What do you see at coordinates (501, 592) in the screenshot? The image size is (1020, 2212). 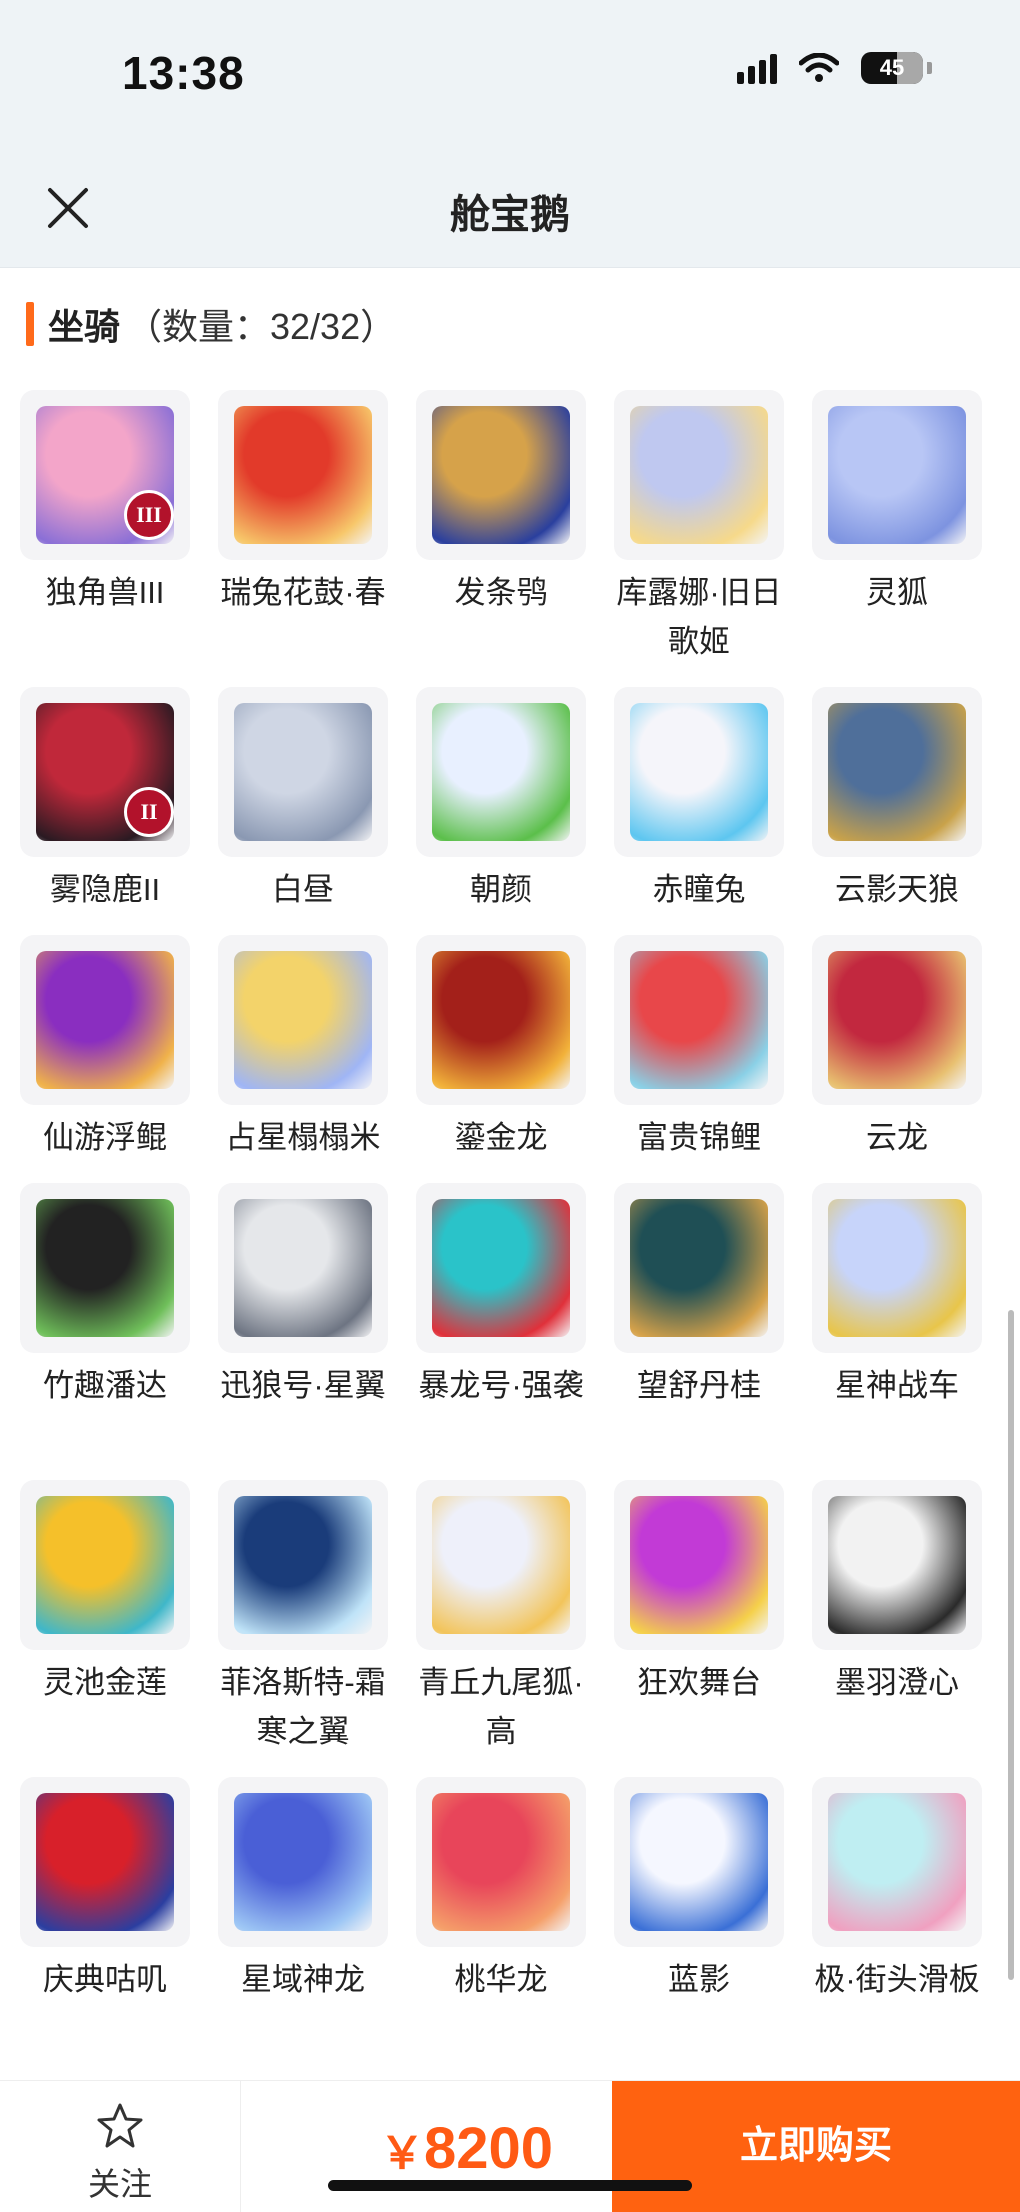 I see `mount-name: 发条鸮` at bounding box center [501, 592].